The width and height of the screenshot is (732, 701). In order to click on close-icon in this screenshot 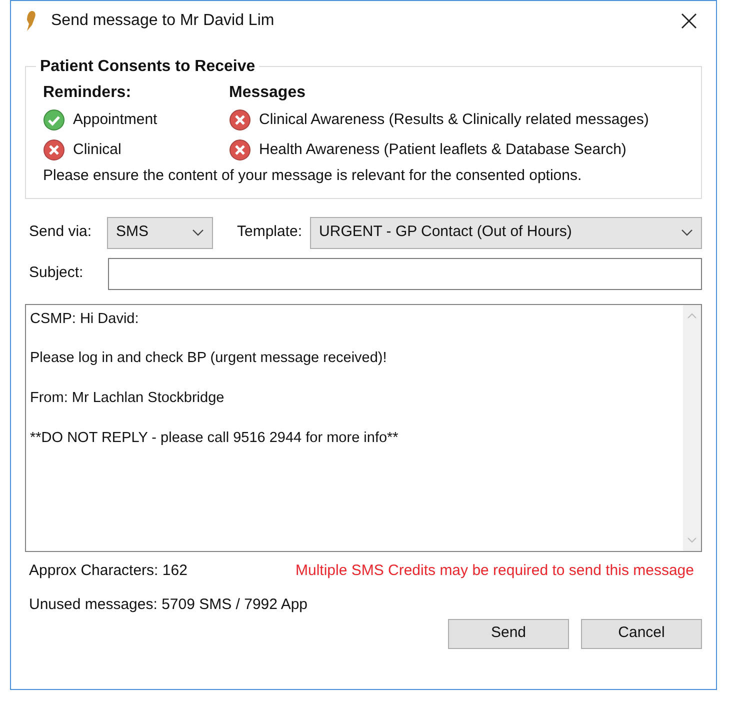, I will do `click(689, 21)`.